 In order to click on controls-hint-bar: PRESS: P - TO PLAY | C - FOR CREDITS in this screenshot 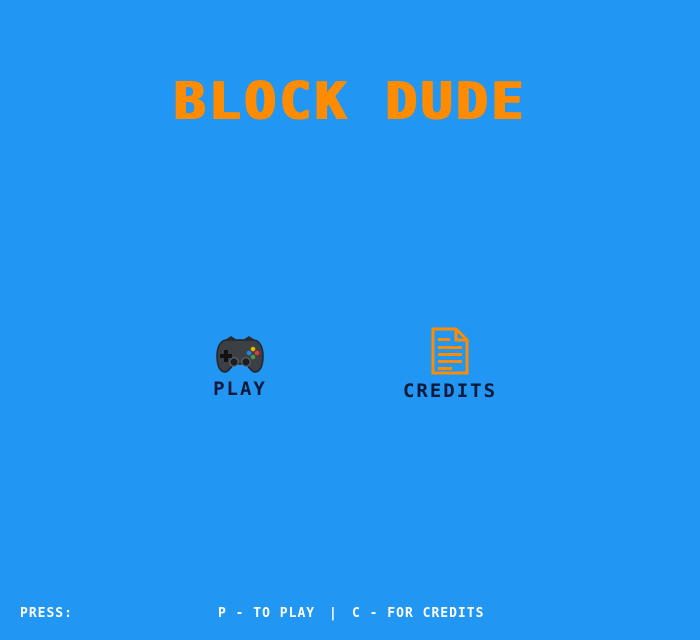, I will do `click(350, 616)`.